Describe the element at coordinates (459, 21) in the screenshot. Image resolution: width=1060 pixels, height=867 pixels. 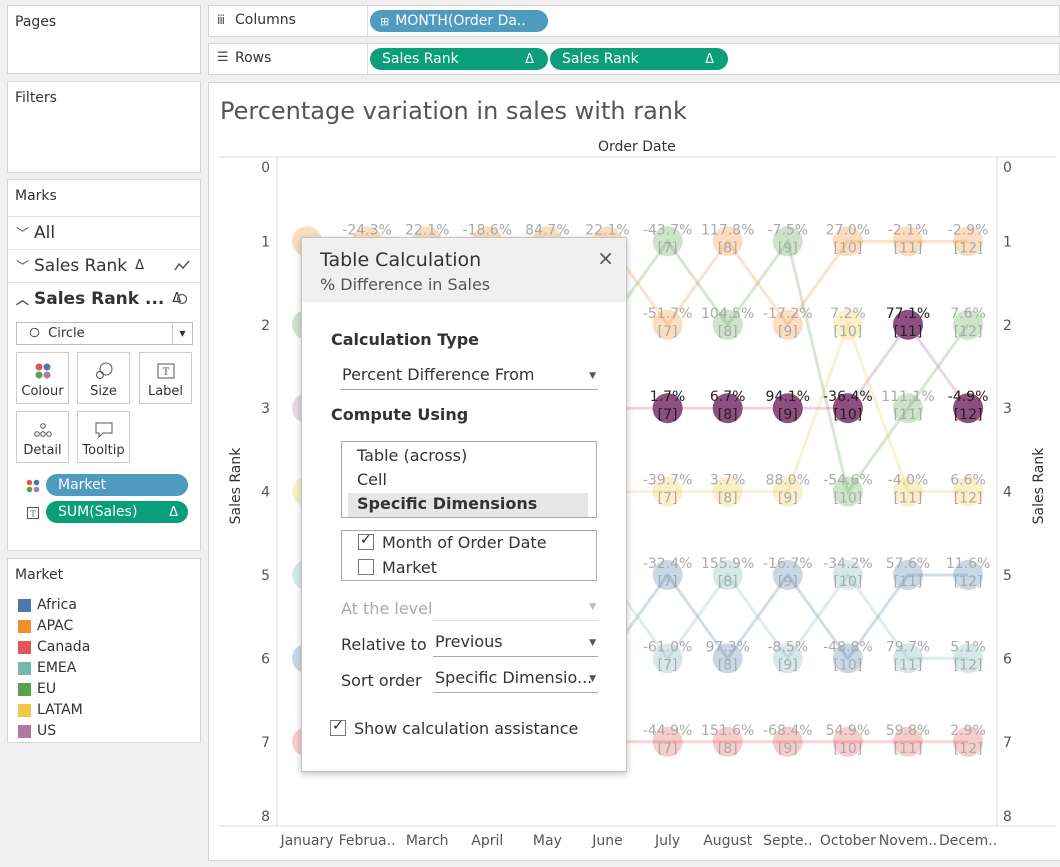
I see `month-order-date-pill: ⊞ MONTH(Order Da..` at that location.